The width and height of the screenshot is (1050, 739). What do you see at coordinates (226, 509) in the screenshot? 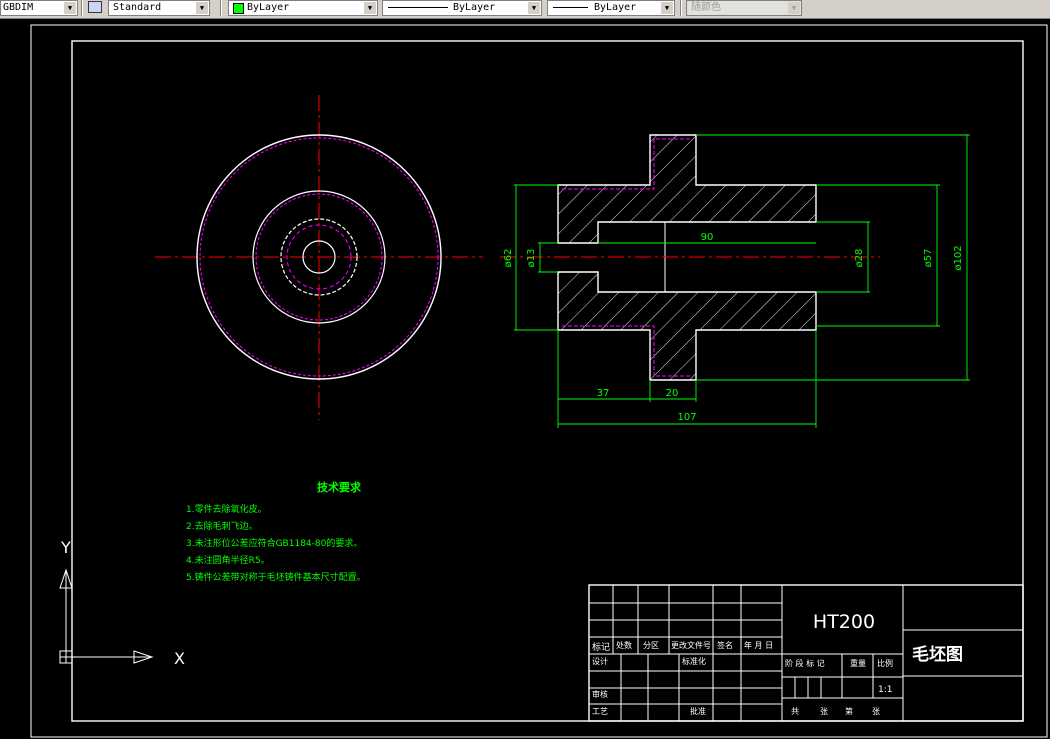
I see `tech-req-item: 1.零件去除氧化皮。` at bounding box center [226, 509].